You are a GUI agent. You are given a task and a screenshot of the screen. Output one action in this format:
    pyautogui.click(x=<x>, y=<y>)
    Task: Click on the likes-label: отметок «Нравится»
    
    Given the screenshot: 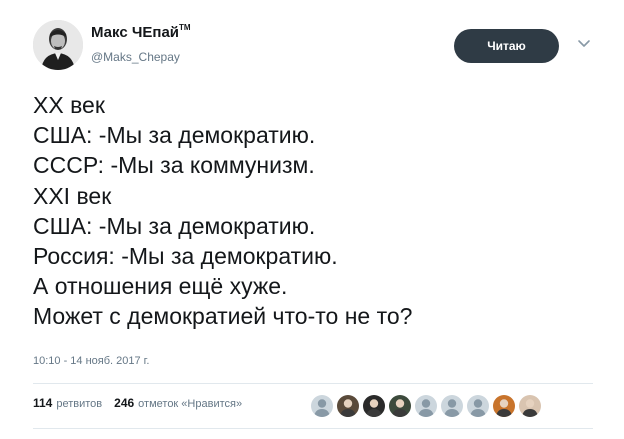 What is the action you would take?
    pyautogui.click(x=190, y=404)
    